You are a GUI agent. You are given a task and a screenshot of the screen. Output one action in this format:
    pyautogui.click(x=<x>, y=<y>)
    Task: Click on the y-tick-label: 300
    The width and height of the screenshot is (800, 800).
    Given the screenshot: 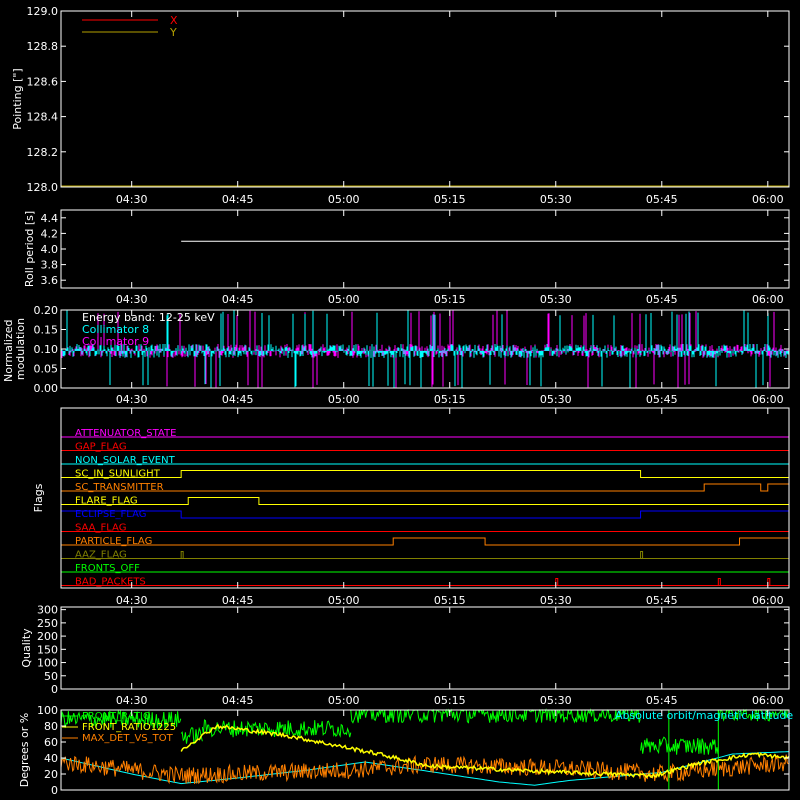 What is the action you would take?
    pyautogui.click(x=47, y=610)
    